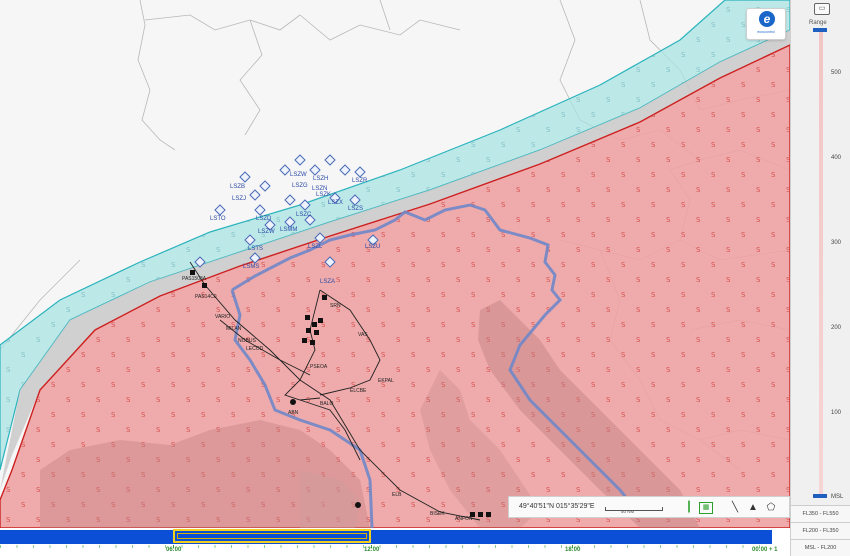 The width and height of the screenshot is (850, 556). I want to click on logo-text: eurocontrol, so click(766, 32).